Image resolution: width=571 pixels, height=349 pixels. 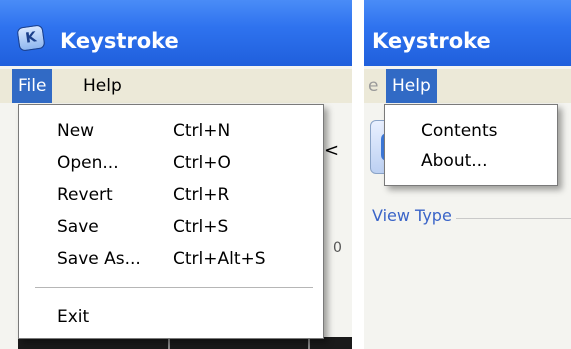 I want to click on menu-item-contents: Contents, so click(x=471, y=131).